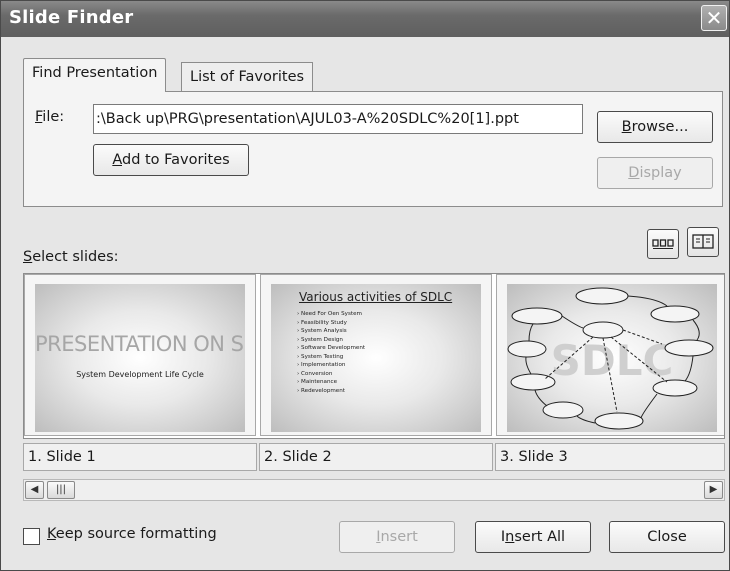 Image resolution: width=730 pixels, height=571 pixels. Describe the element at coordinates (315, 373) in the screenshot. I see `slide-2-bullet: › Conversion` at that location.